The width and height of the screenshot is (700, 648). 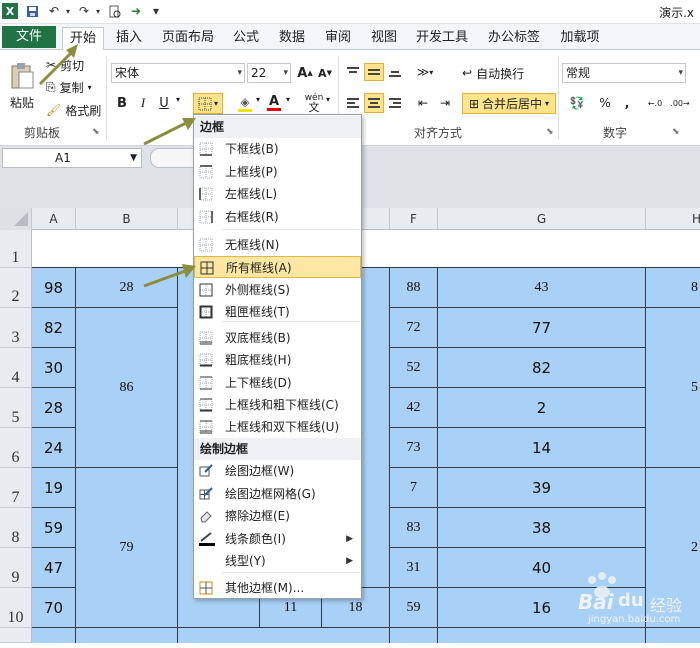 I want to click on column-header: F, so click(x=414, y=219).